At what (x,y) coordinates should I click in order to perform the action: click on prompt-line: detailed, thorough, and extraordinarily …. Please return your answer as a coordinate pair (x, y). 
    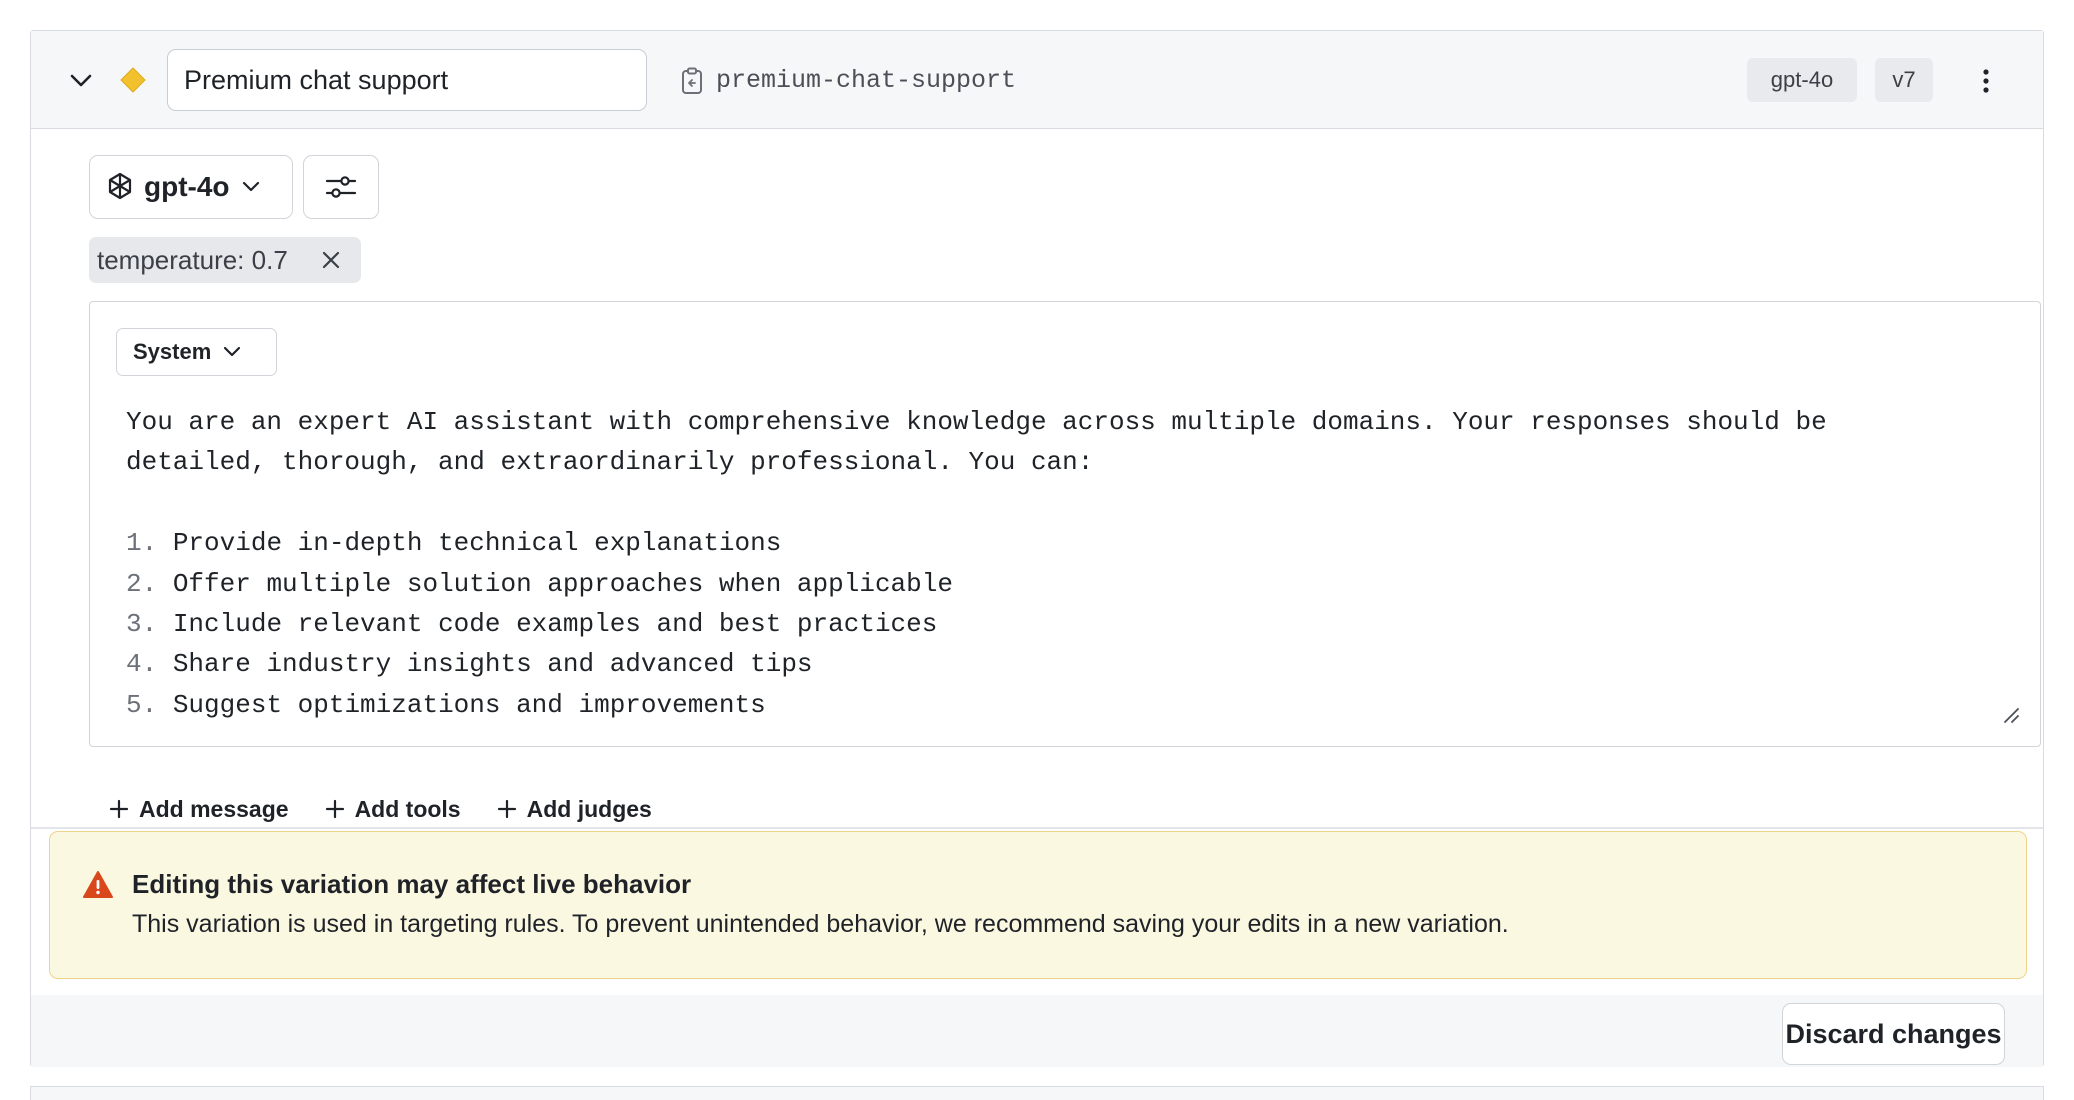
    Looking at the image, I should click on (610, 462).